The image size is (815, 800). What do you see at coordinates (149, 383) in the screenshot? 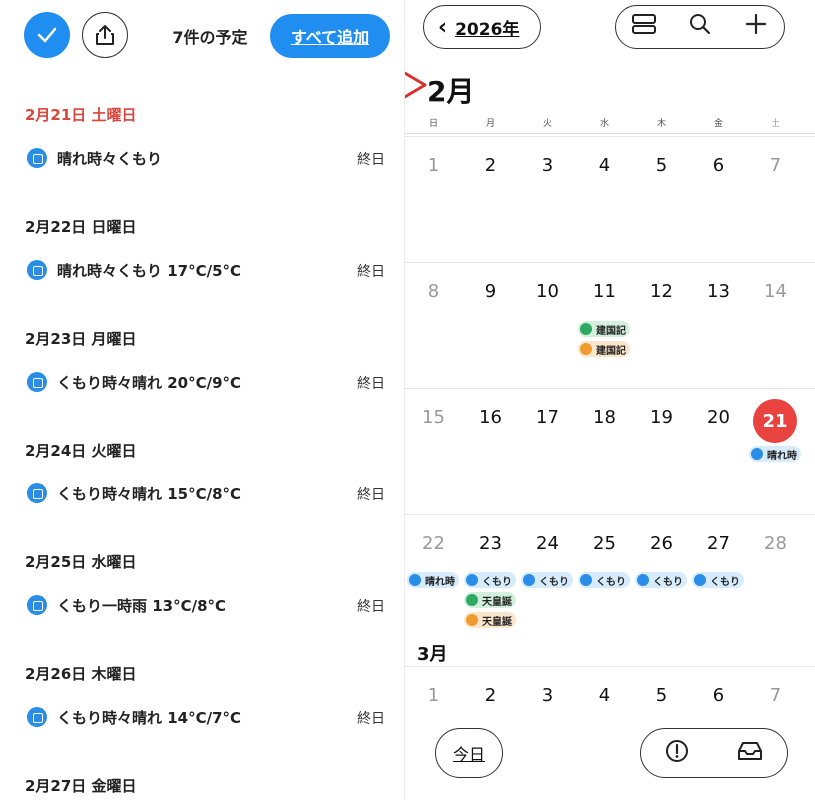
I see `event-title: くもり時々晴れ 20°C/9°C` at bounding box center [149, 383].